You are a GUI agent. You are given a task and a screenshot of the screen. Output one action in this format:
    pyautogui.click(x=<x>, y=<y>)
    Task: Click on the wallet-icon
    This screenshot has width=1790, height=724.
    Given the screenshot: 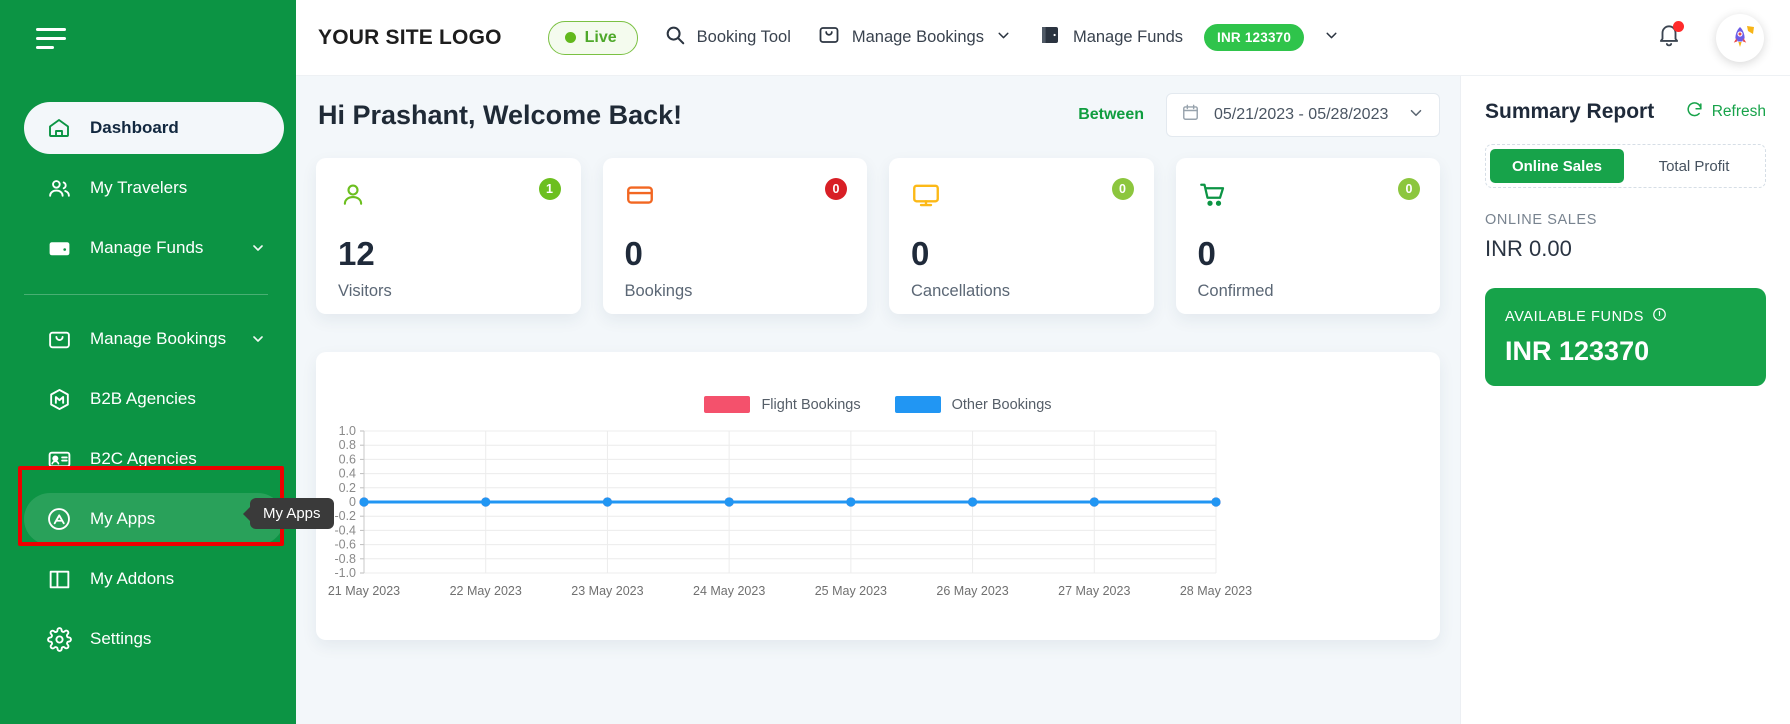 What is the action you would take?
    pyautogui.click(x=59, y=248)
    